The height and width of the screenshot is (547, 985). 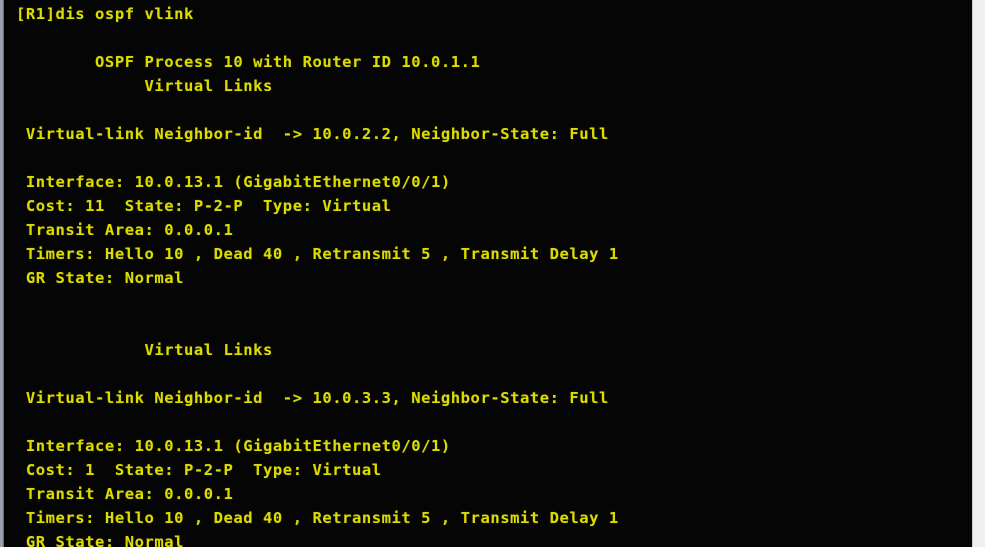 I want to click on terminal-line-transit-area-2: Transit Area: 0.0.0.1, so click(x=125, y=494).